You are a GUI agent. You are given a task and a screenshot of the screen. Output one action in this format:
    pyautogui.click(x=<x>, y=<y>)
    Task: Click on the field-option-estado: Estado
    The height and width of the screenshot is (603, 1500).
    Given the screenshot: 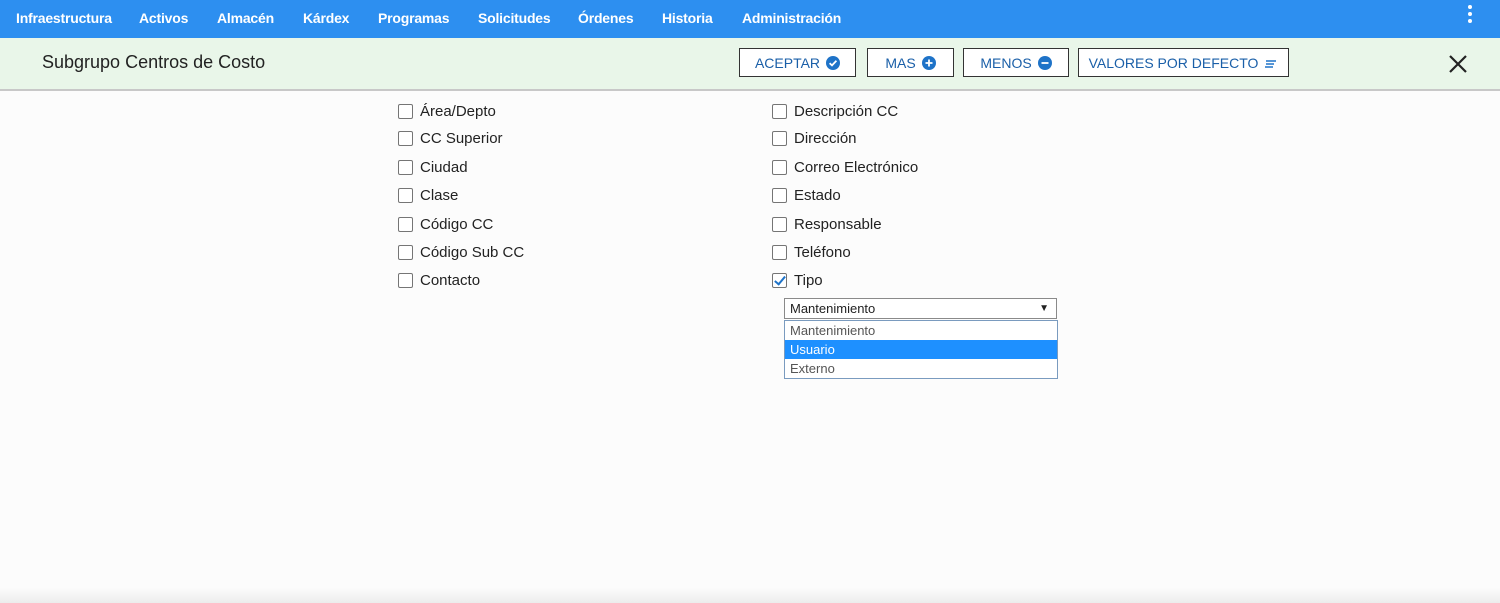 What is the action you would take?
    pyautogui.click(x=806, y=195)
    